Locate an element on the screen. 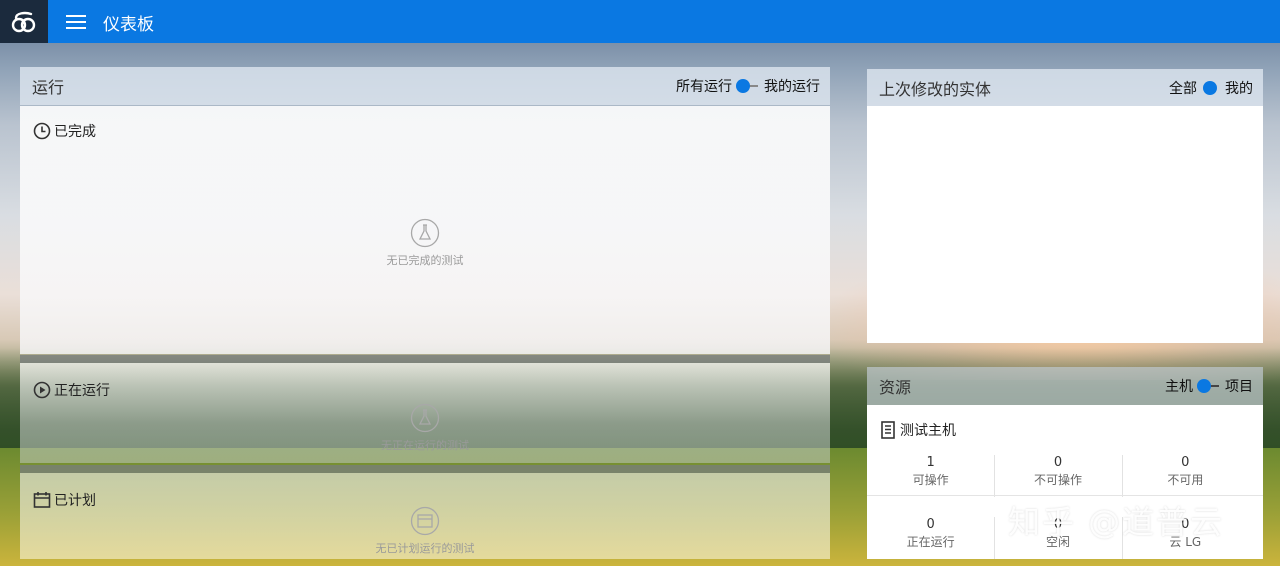  host-stats-row-1: 1 可操作 0 不可操作 0 不可用 is located at coordinates (1058, 476).